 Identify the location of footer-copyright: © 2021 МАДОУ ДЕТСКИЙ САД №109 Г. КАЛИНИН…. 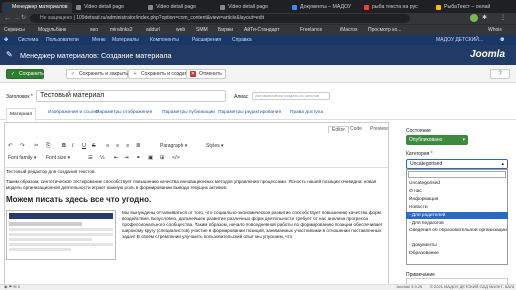
(472, 286).